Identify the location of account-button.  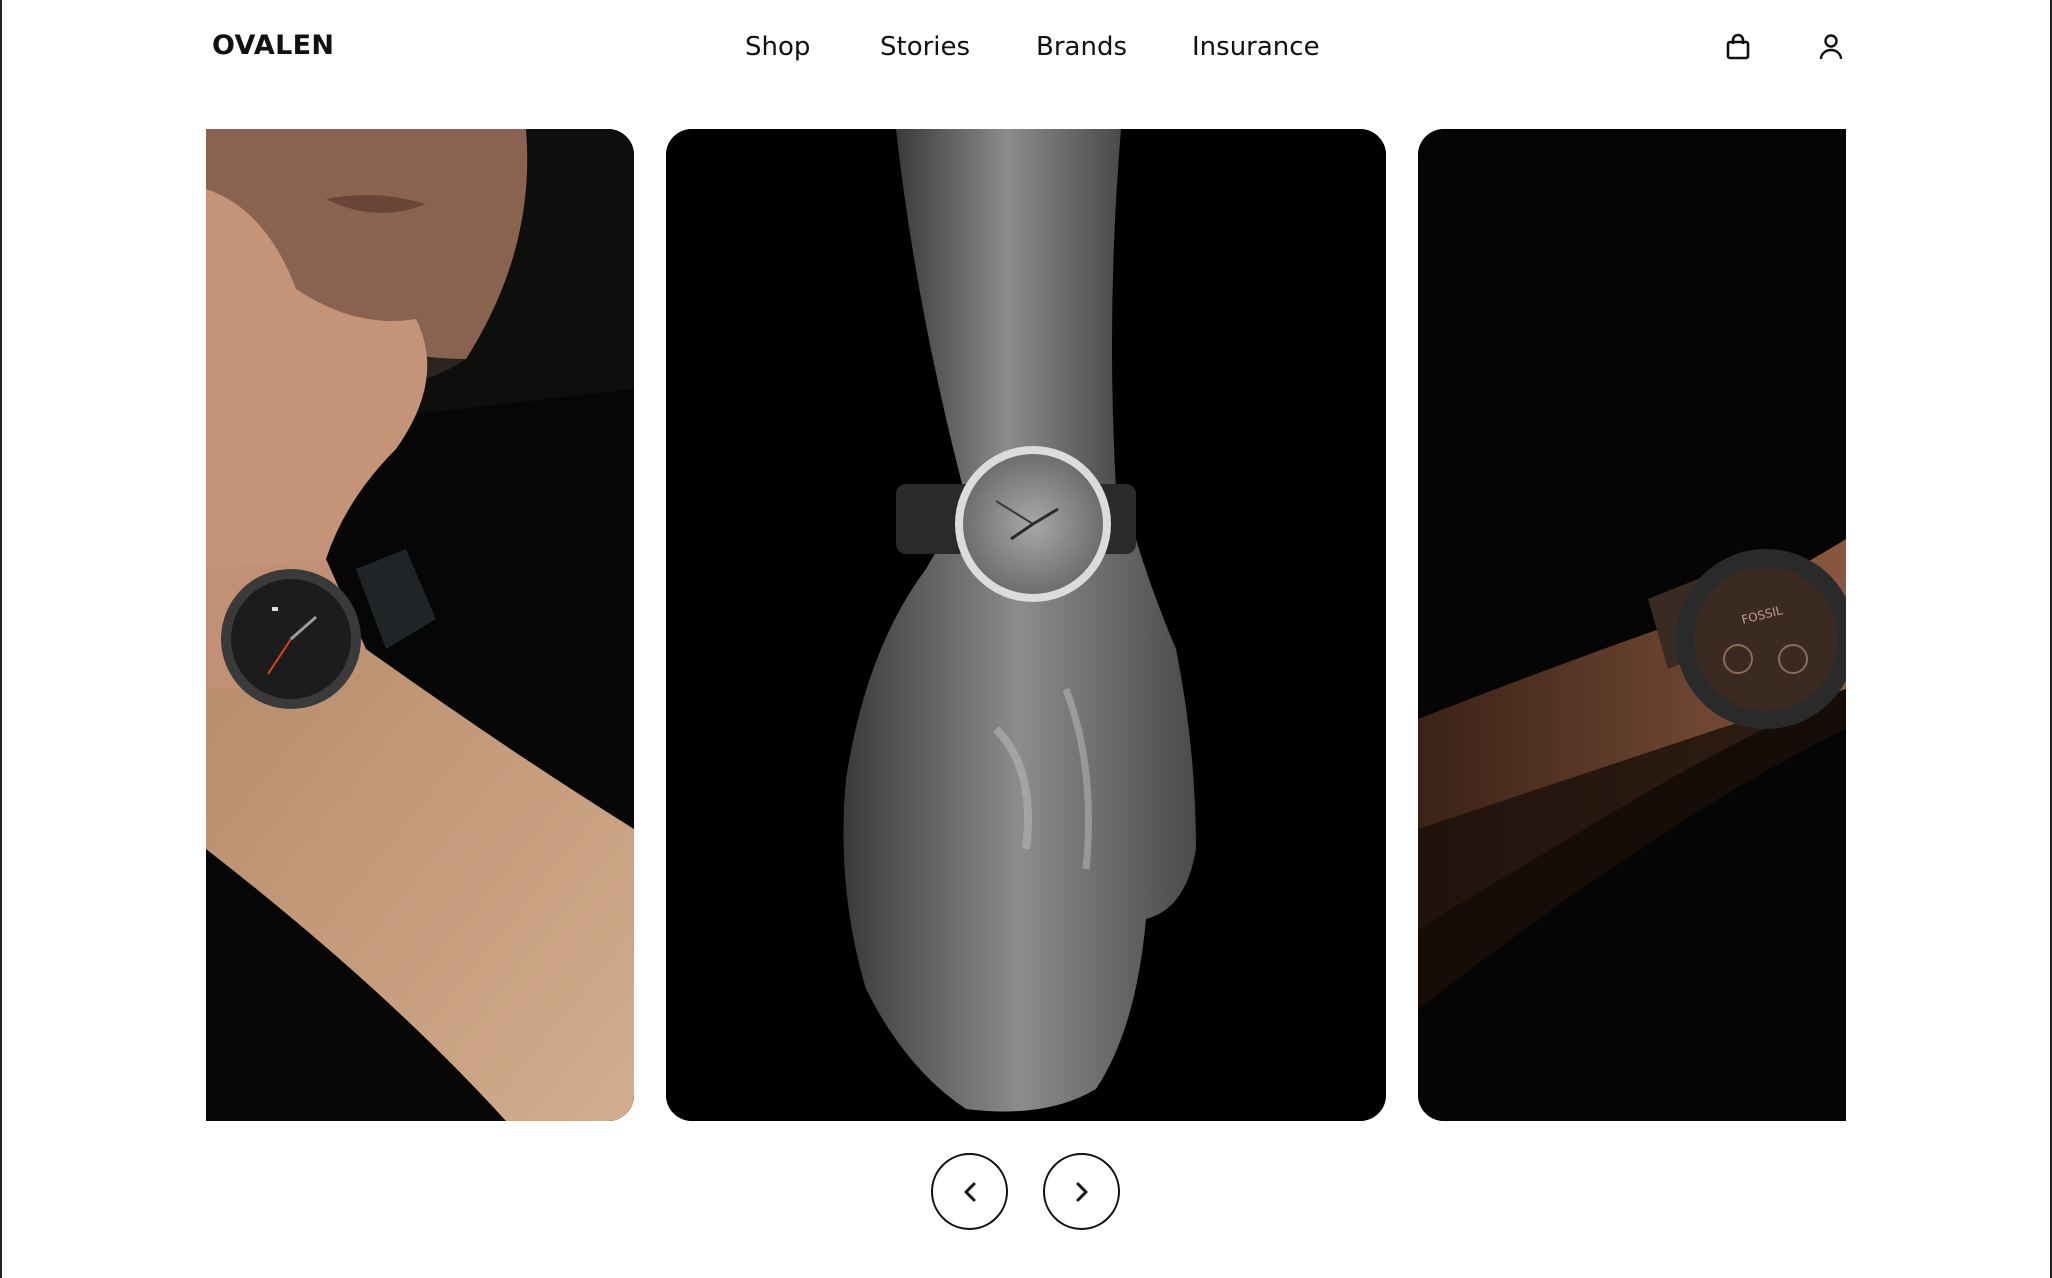
(1831, 47).